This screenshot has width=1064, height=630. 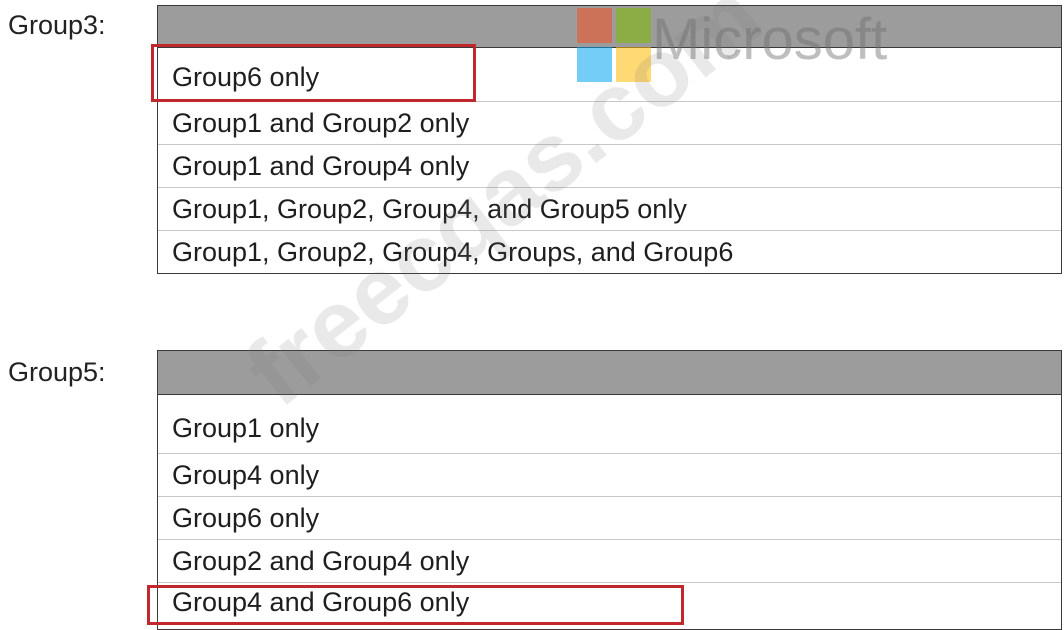 What do you see at coordinates (609, 560) in the screenshot?
I see `group5-option: Group2 and Group4 only` at bounding box center [609, 560].